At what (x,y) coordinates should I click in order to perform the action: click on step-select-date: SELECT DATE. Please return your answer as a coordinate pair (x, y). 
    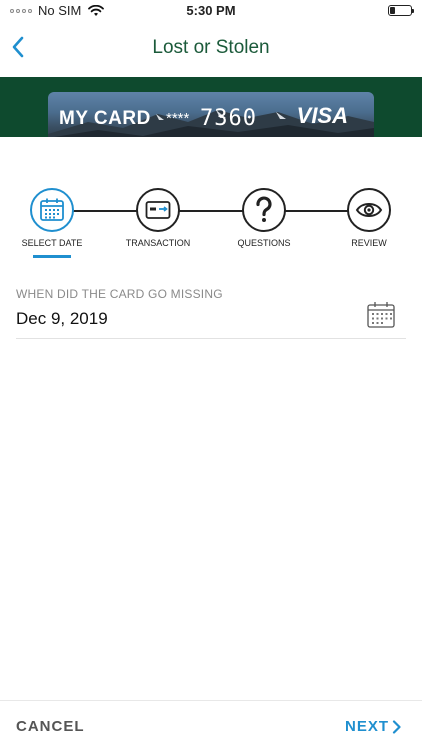
    Looking at the image, I should click on (52, 222).